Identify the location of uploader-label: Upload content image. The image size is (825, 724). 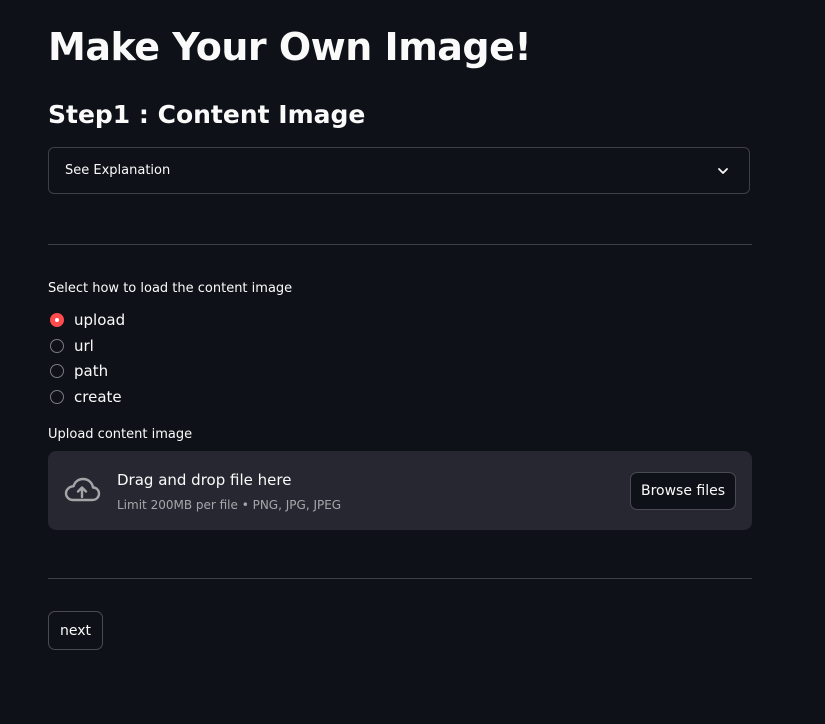
(120, 434).